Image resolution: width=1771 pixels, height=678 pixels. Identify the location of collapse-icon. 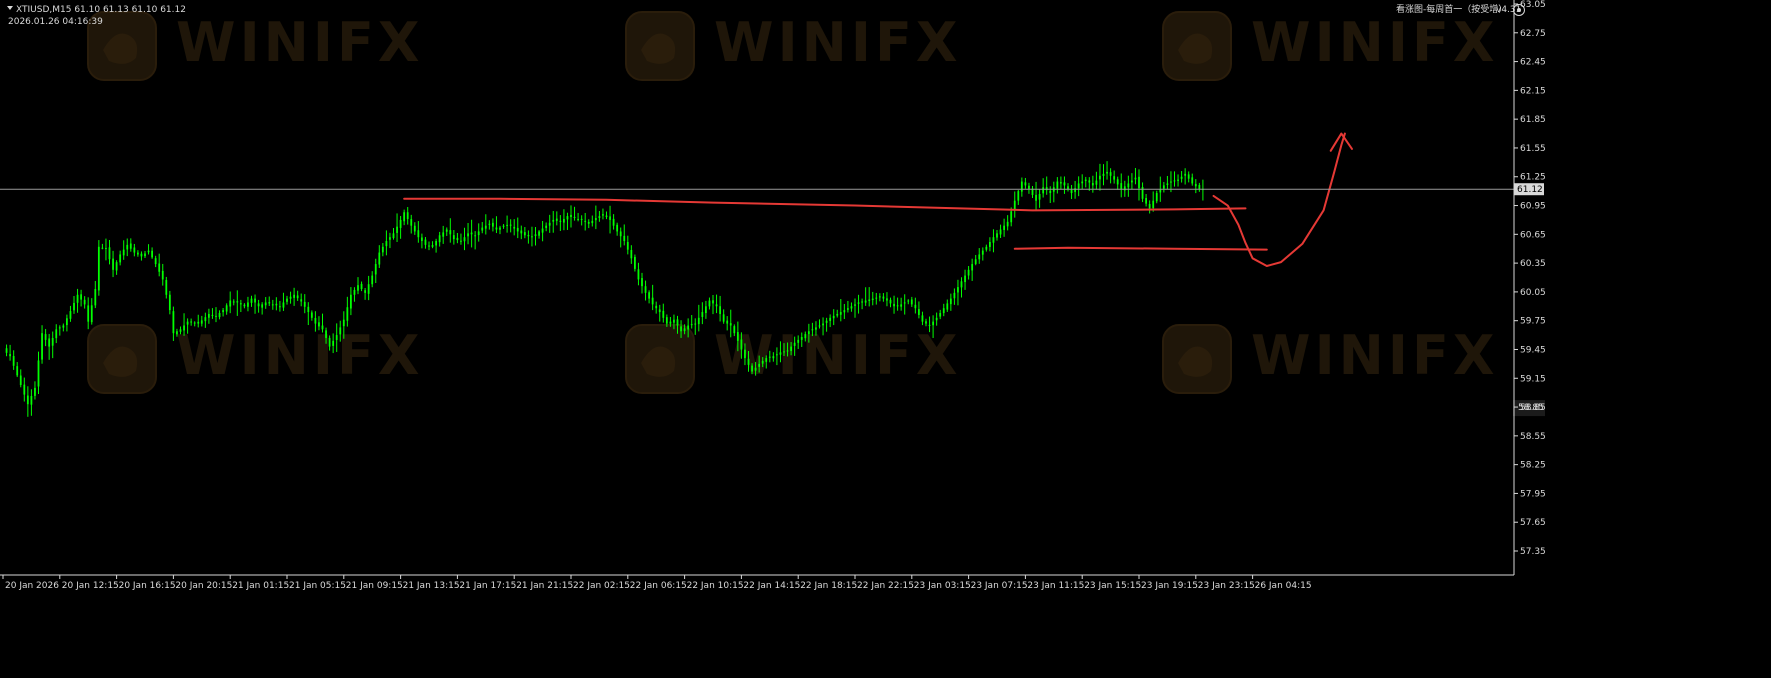
(10, 8).